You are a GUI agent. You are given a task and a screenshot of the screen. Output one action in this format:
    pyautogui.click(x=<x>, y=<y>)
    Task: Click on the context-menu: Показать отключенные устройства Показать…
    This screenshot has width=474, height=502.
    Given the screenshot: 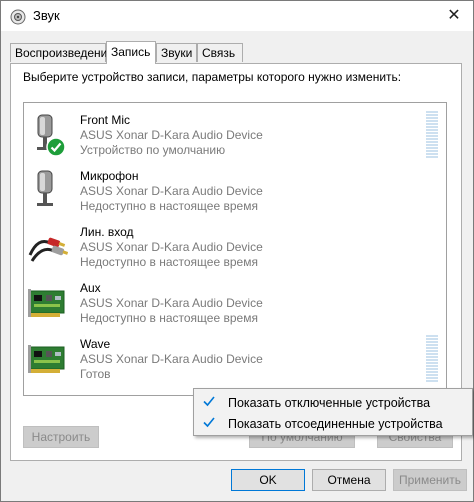 What is the action you would take?
    pyautogui.click(x=333, y=412)
    